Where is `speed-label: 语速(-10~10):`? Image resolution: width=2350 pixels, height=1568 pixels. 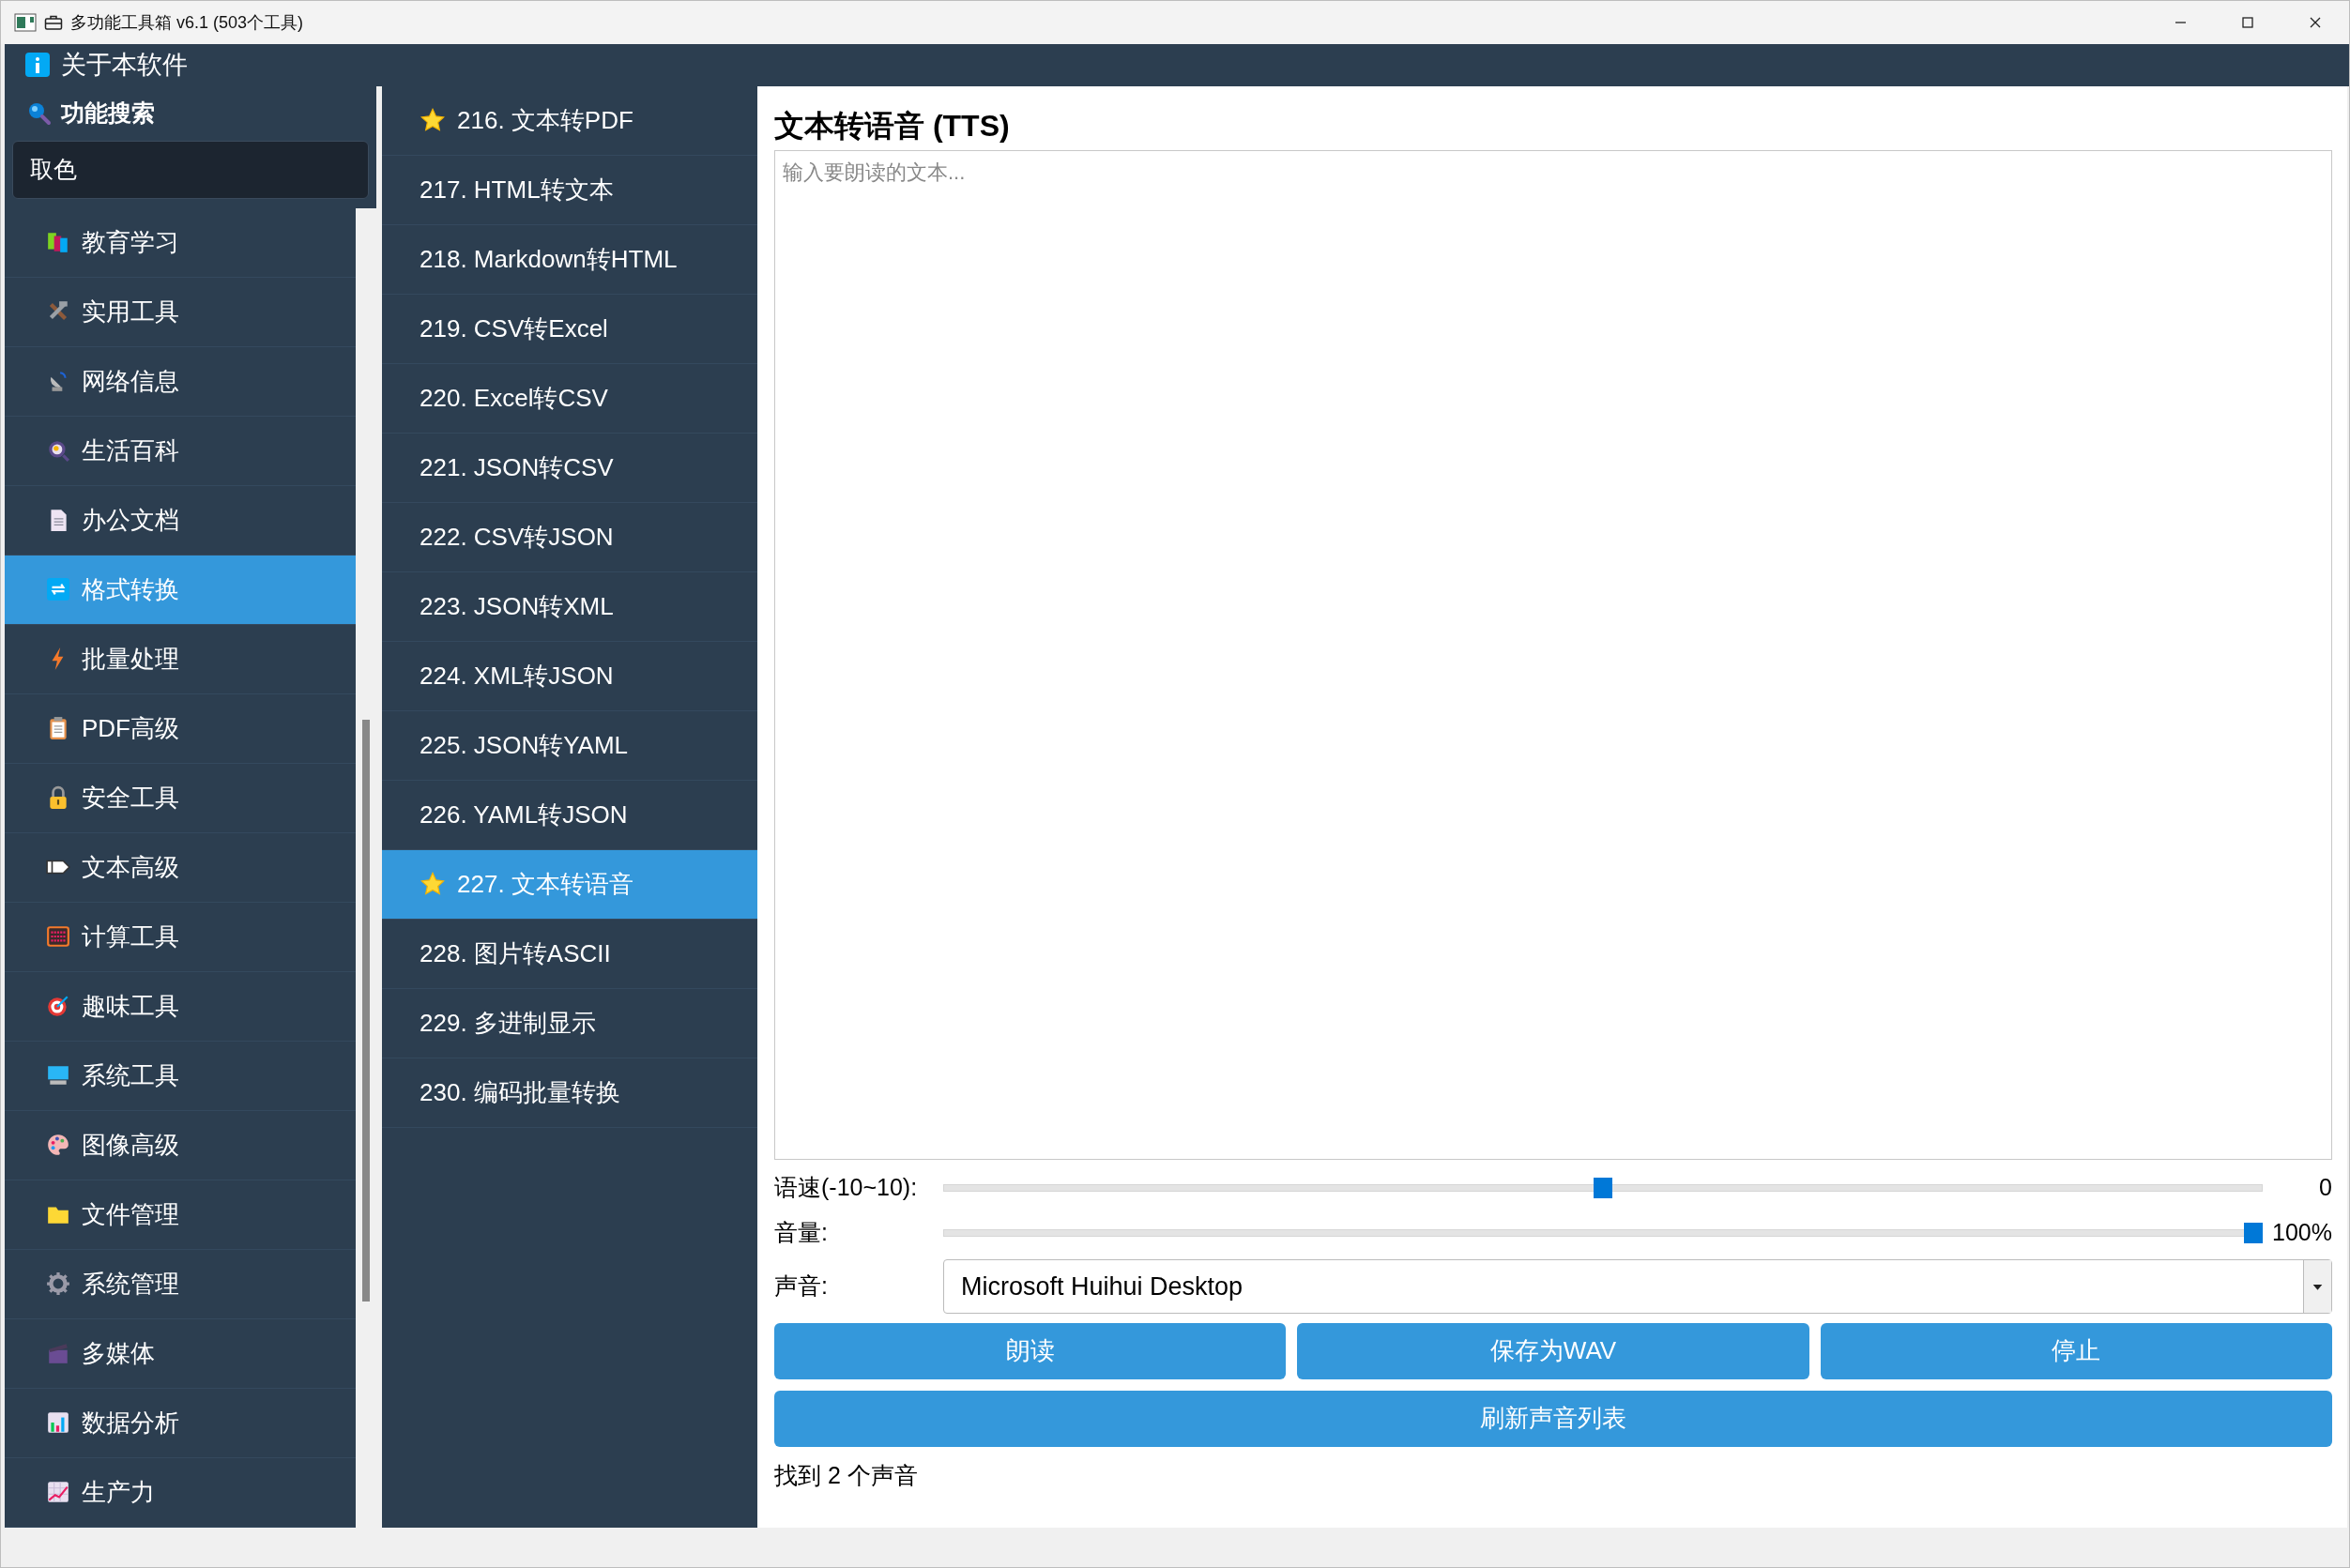
speed-label: 语速(-10~10): is located at coordinates (847, 1188).